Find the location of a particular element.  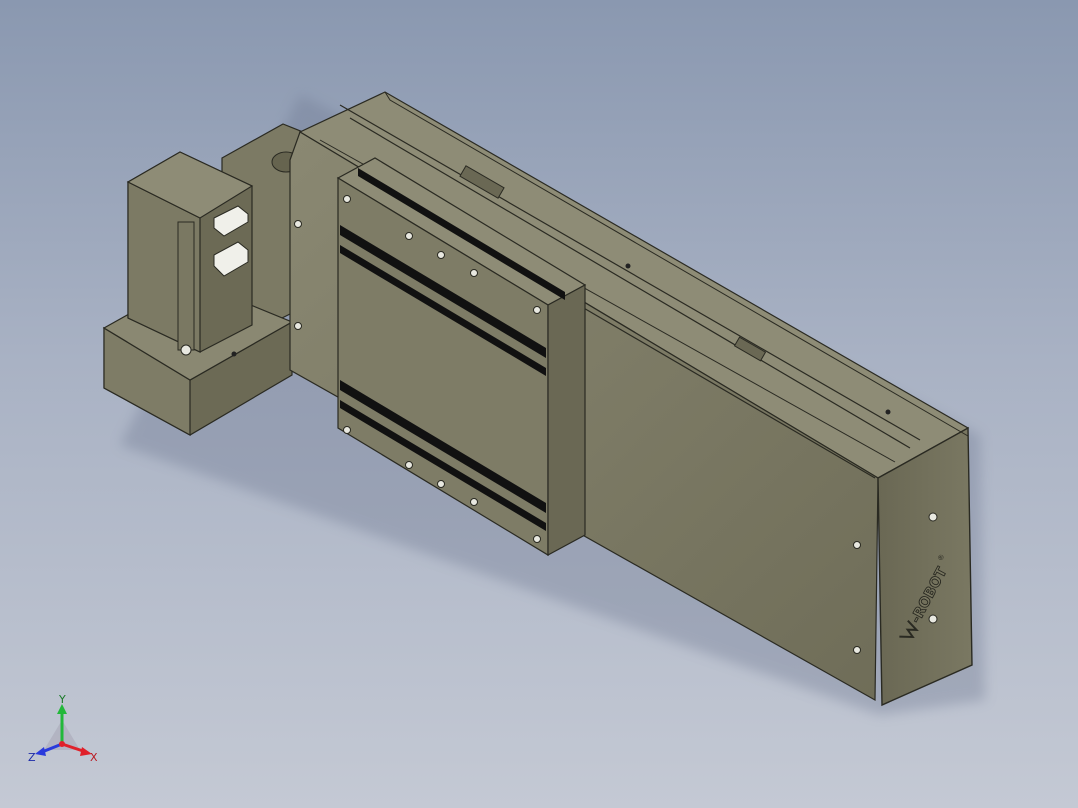

z-axis-arrow is located at coordinates (40, 751).